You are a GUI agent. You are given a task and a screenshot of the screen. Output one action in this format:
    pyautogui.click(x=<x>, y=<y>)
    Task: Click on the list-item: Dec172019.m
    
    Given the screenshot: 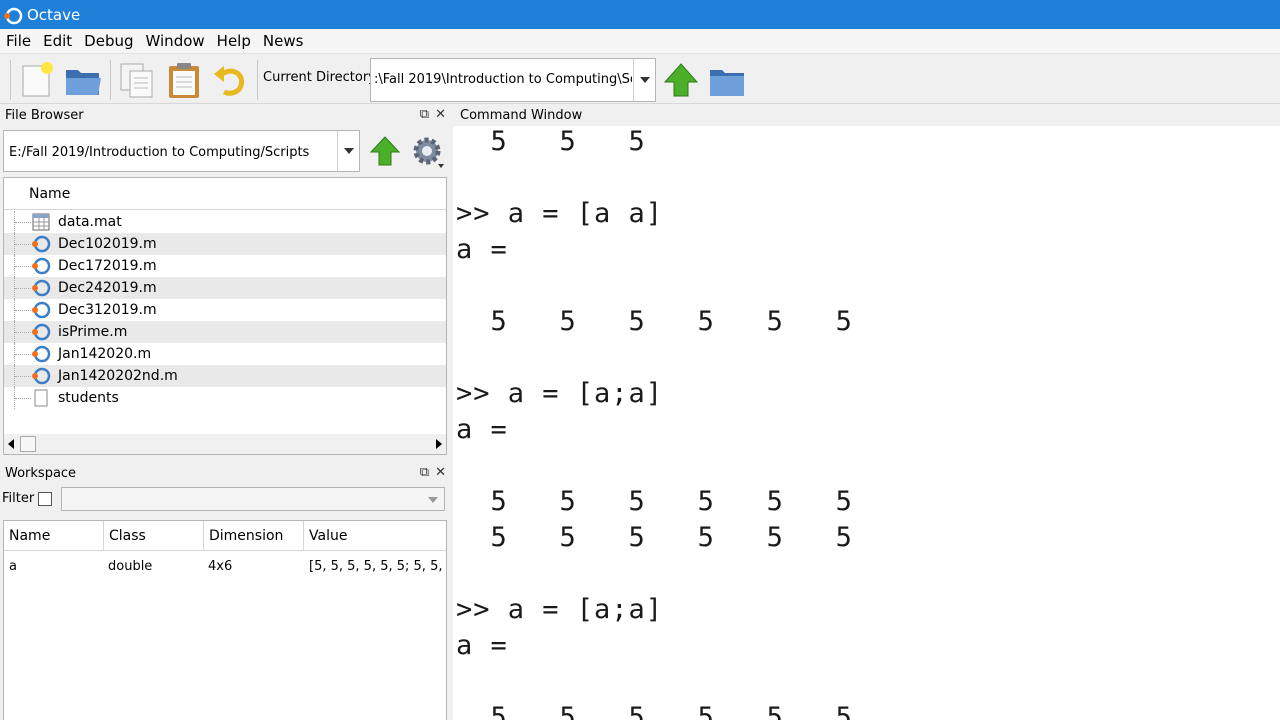 What is the action you would take?
    pyautogui.click(x=225, y=266)
    